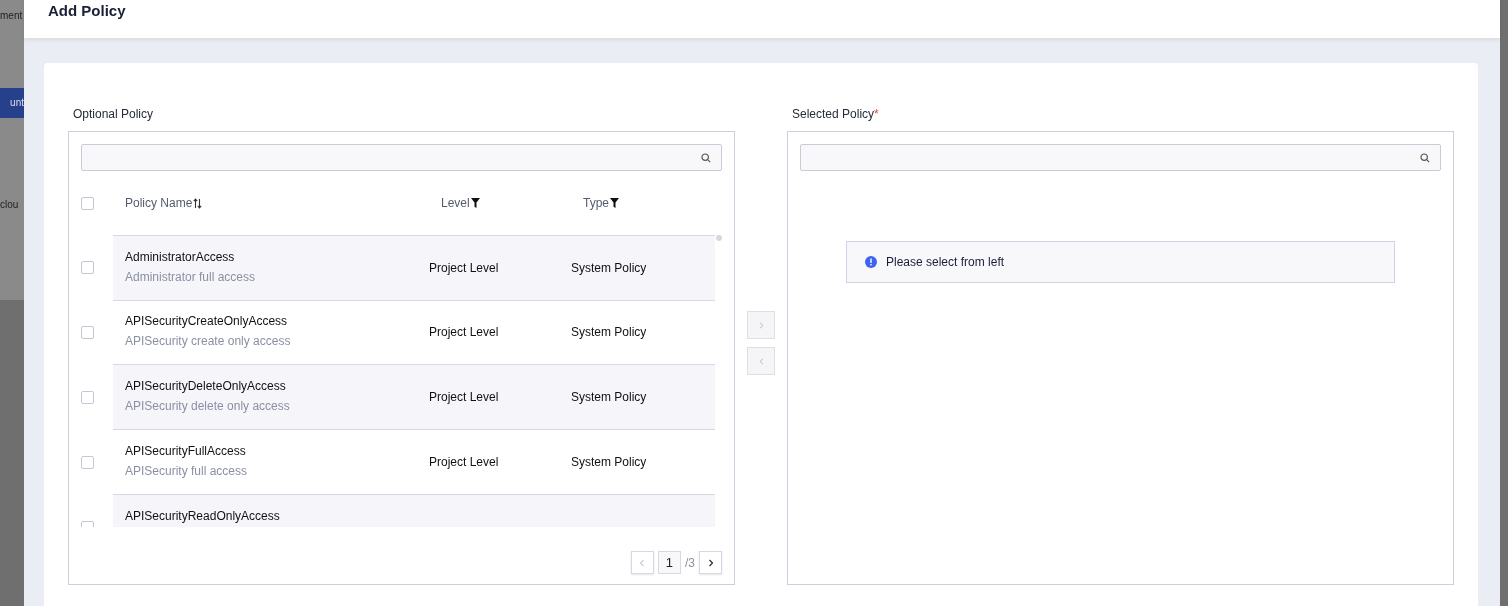 The image size is (1508, 606). Describe the element at coordinates (114, 115) in the screenshot. I see `panel-label: Optional Policy` at that location.